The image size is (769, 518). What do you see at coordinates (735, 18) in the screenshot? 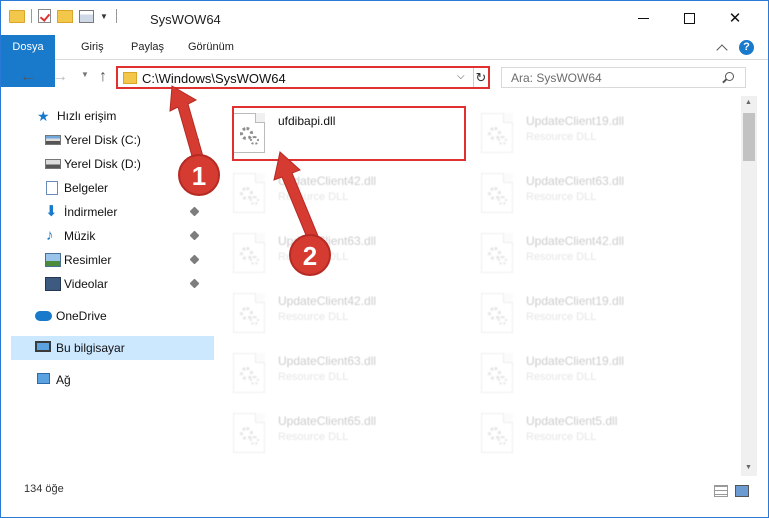
I see `close-button: ✕` at bounding box center [735, 18].